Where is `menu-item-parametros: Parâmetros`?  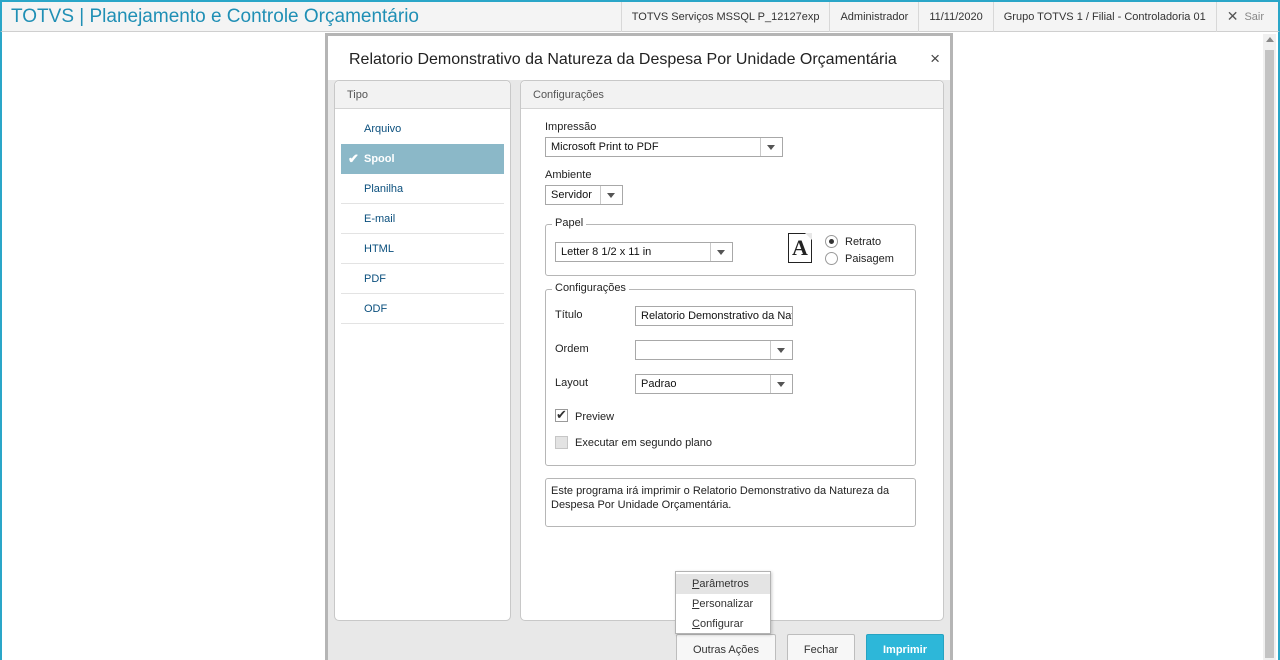 menu-item-parametros: Parâmetros is located at coordinates (723, 584).